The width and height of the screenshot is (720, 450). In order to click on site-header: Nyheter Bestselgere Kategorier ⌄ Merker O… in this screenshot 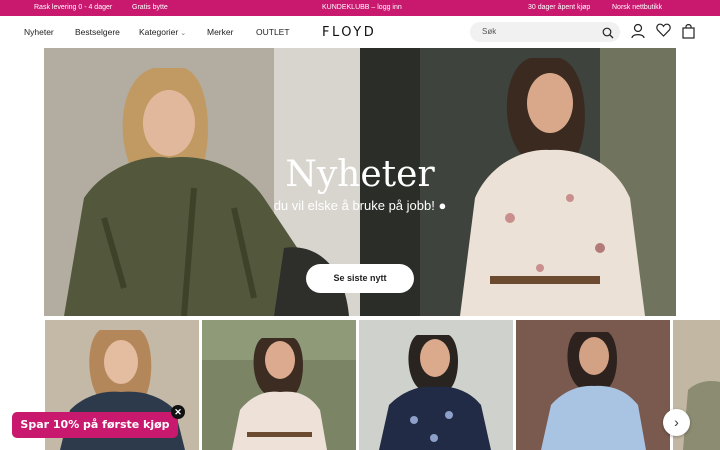, I will do `click(360, 32)`.